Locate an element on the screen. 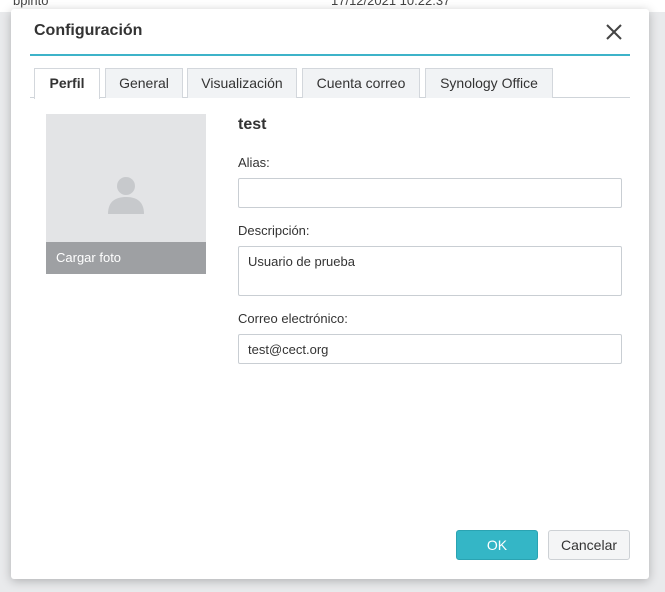 The image size is (665, 592). description-field: Usuario de prueba is located at coordinates (430, 271).